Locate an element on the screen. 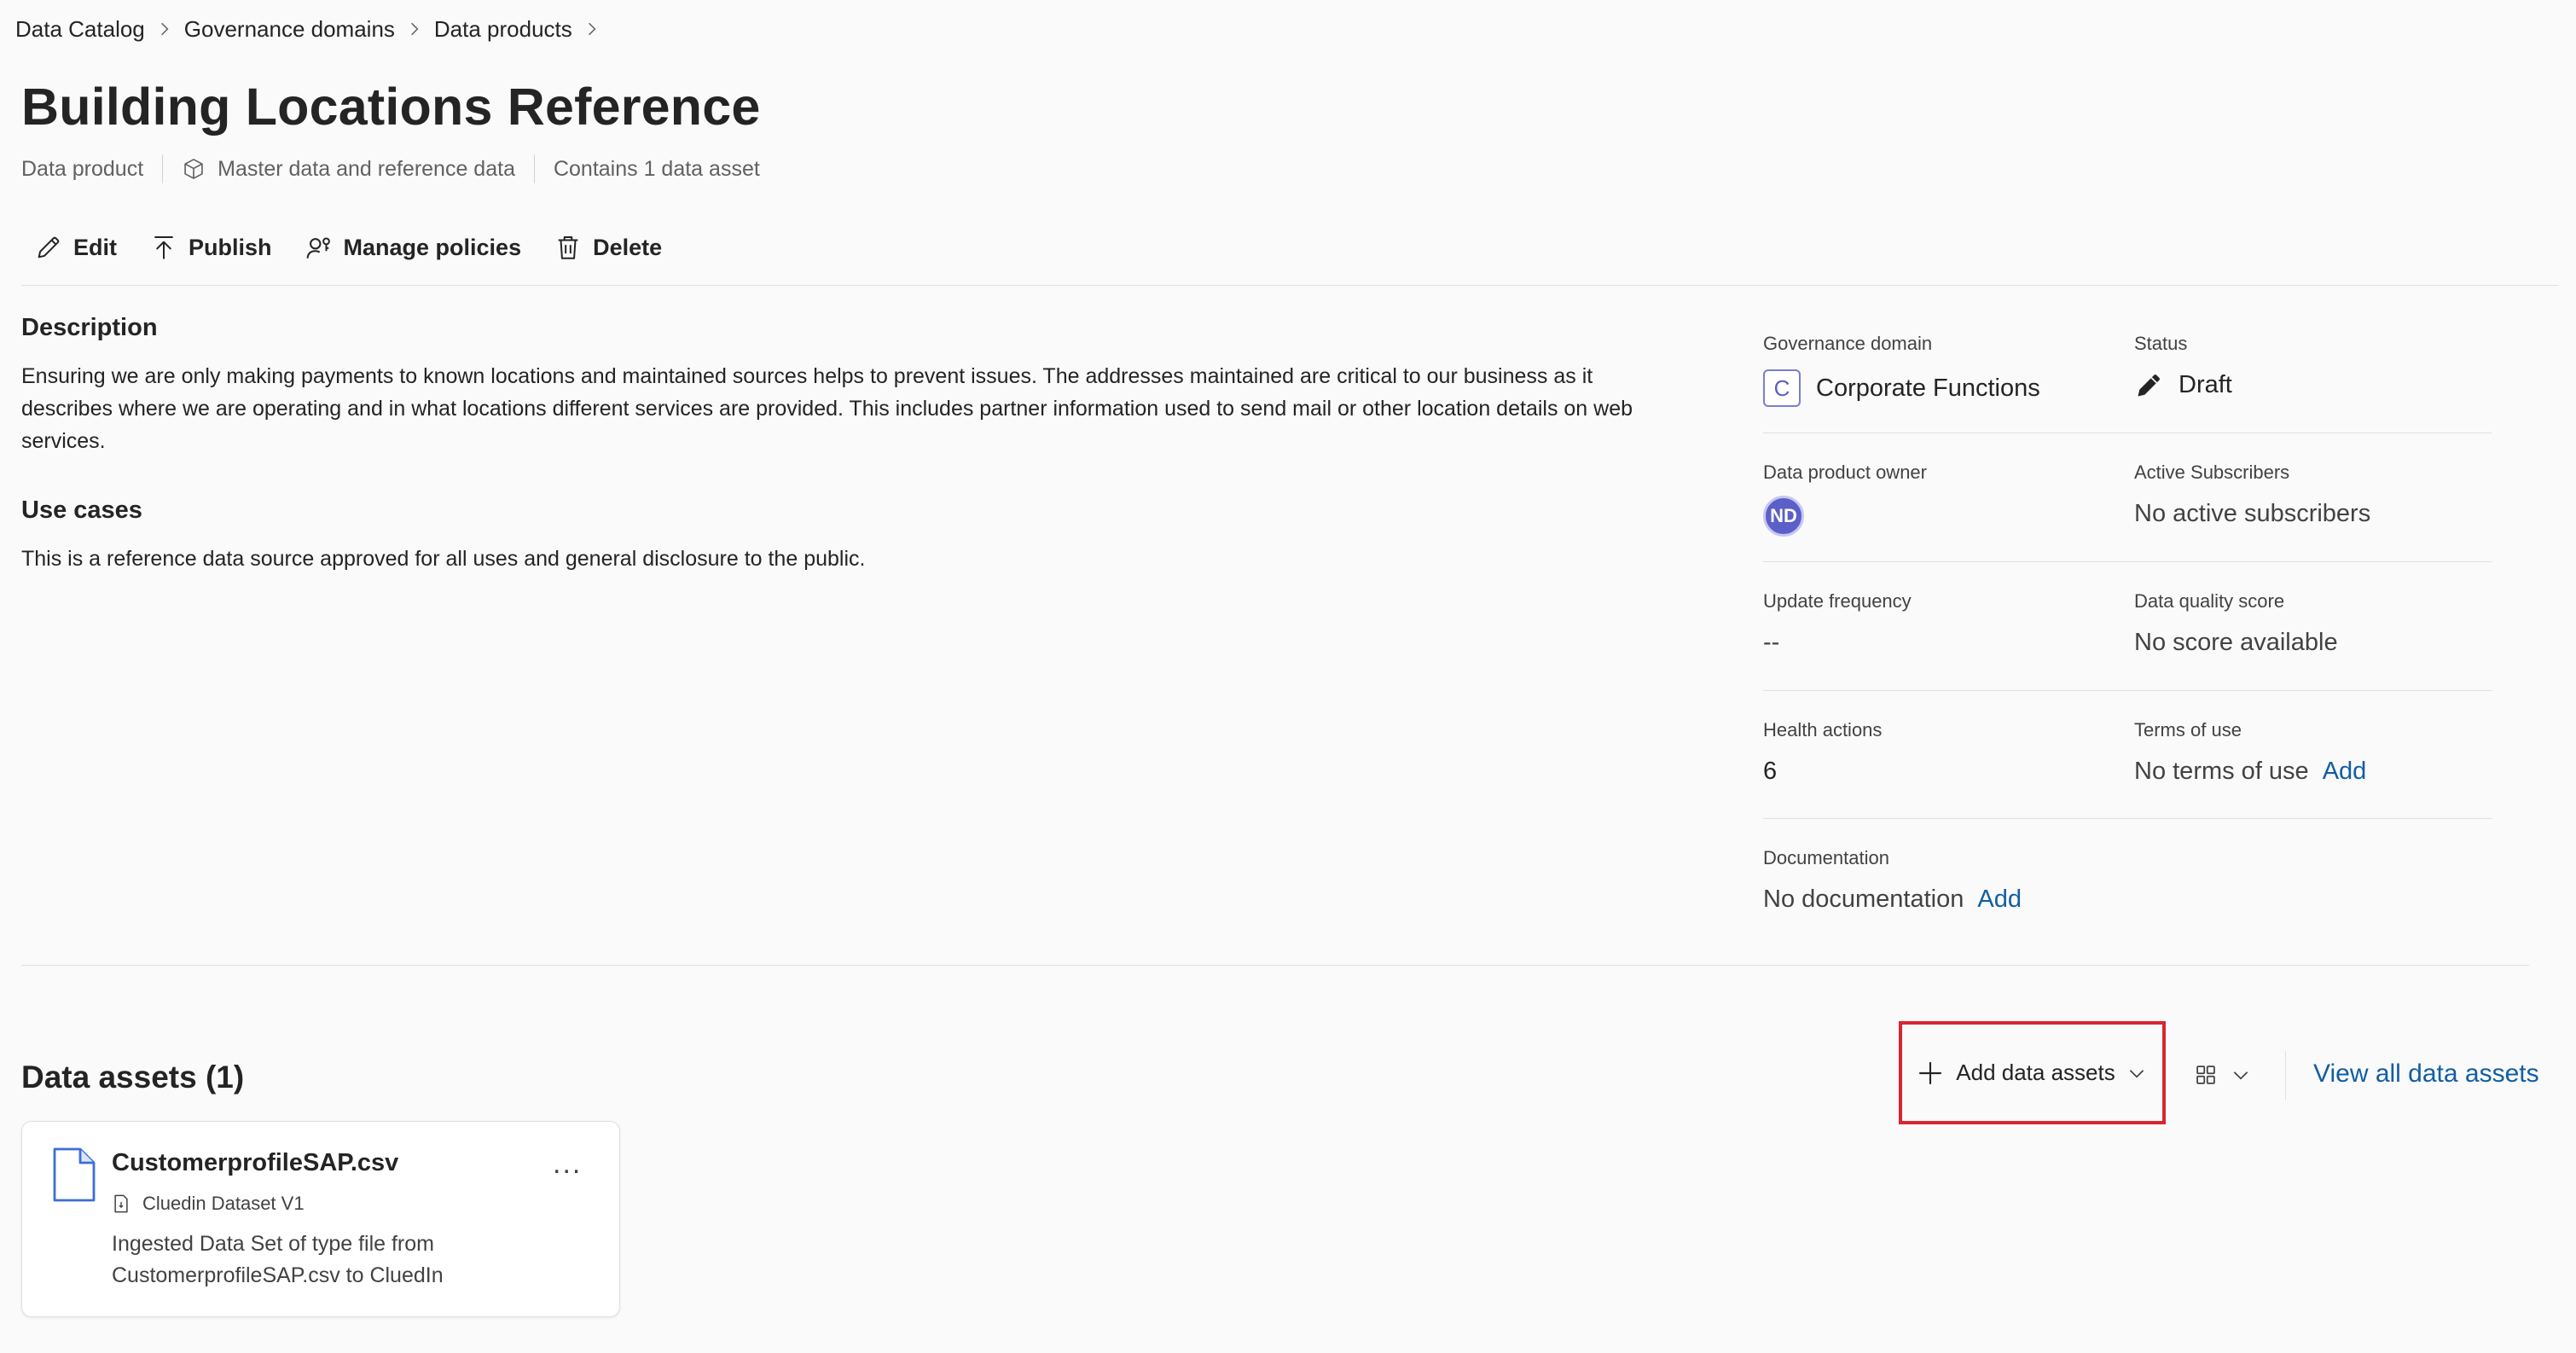  publish-label: Publish is located at coordinates (230, 247).